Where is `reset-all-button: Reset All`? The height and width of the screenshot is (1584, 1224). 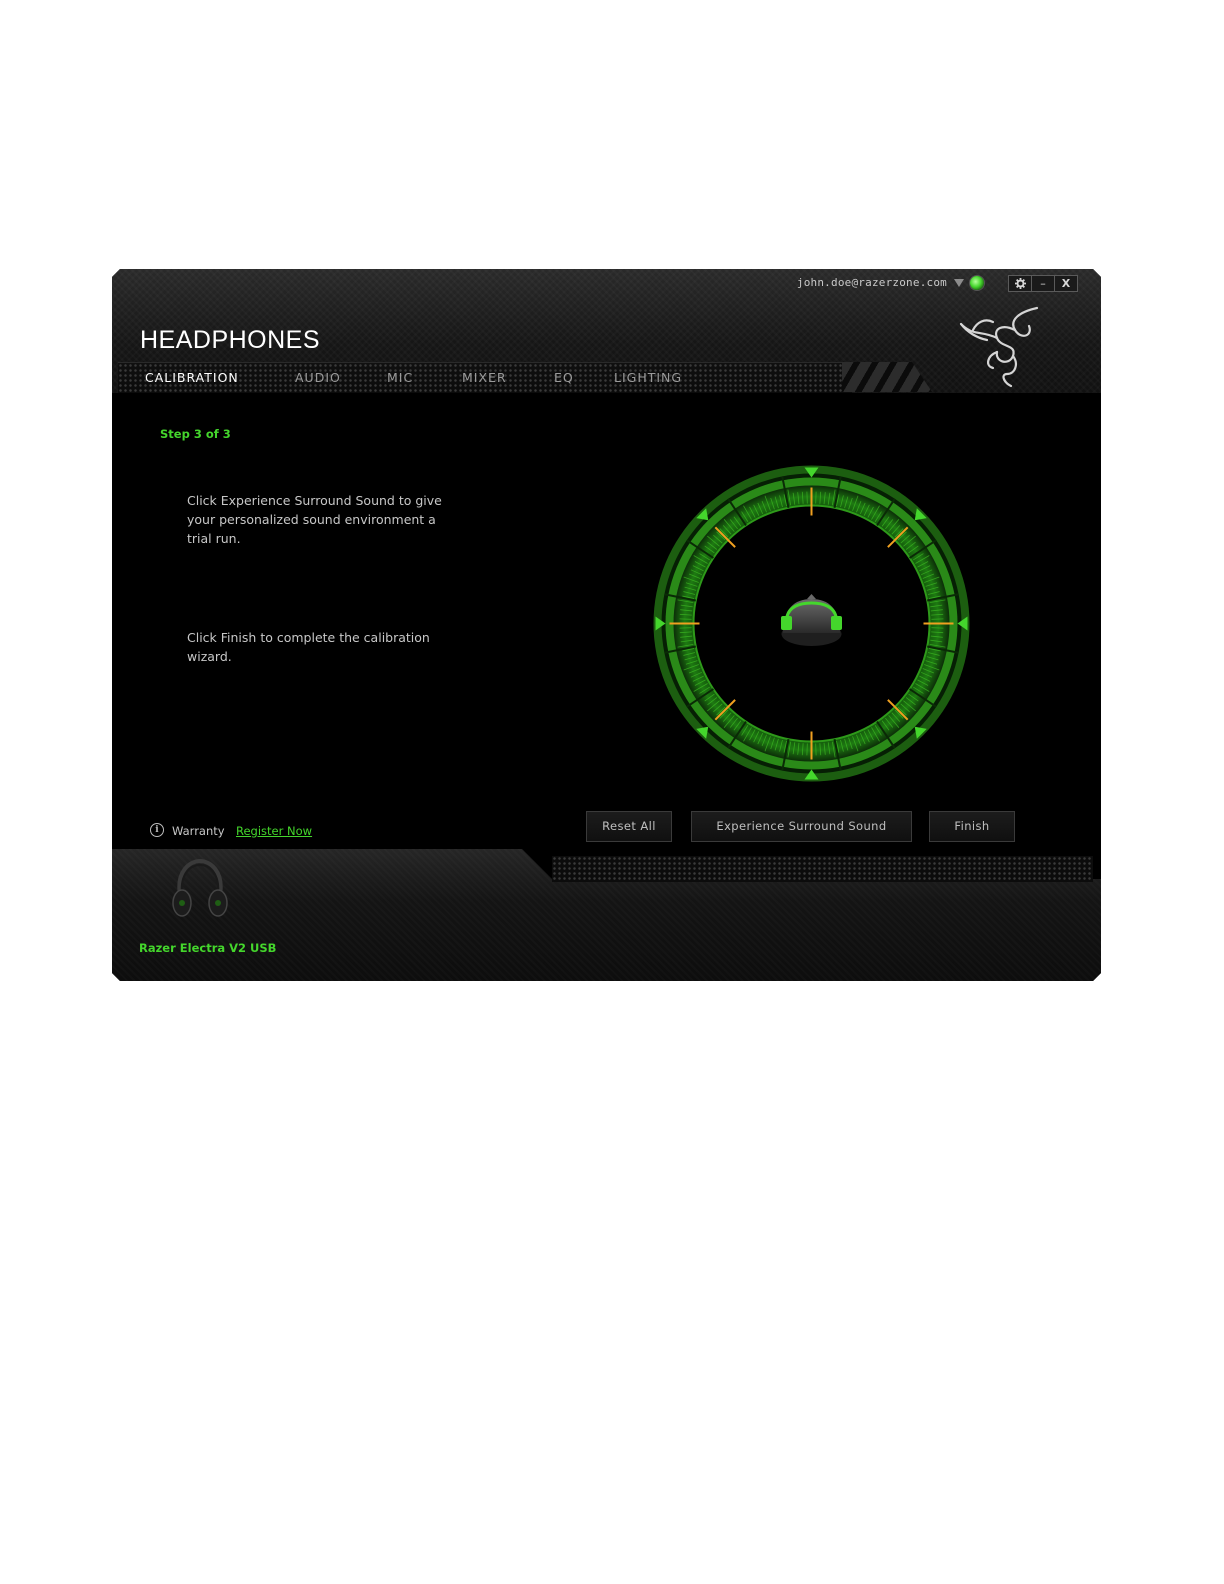
reset-all-button: Reset All is located at coordinates (629, 826).